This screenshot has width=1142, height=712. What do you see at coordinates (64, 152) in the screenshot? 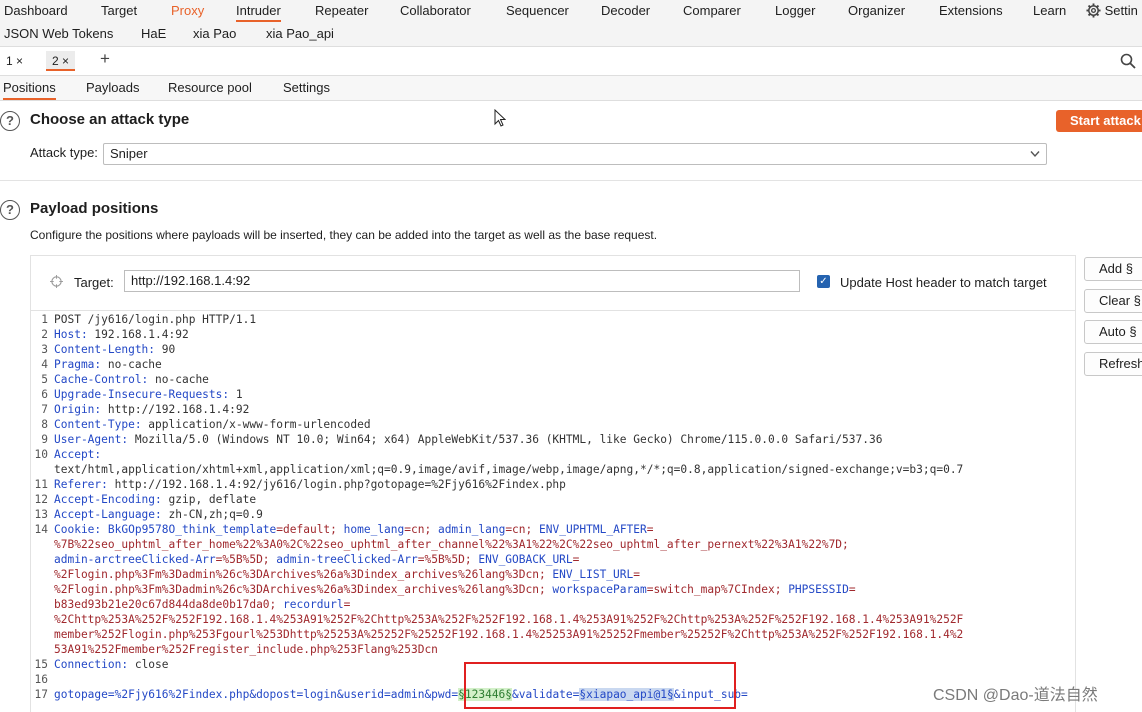
I see `attack-type-label: Attack type:` at bounding box center [64, 152].